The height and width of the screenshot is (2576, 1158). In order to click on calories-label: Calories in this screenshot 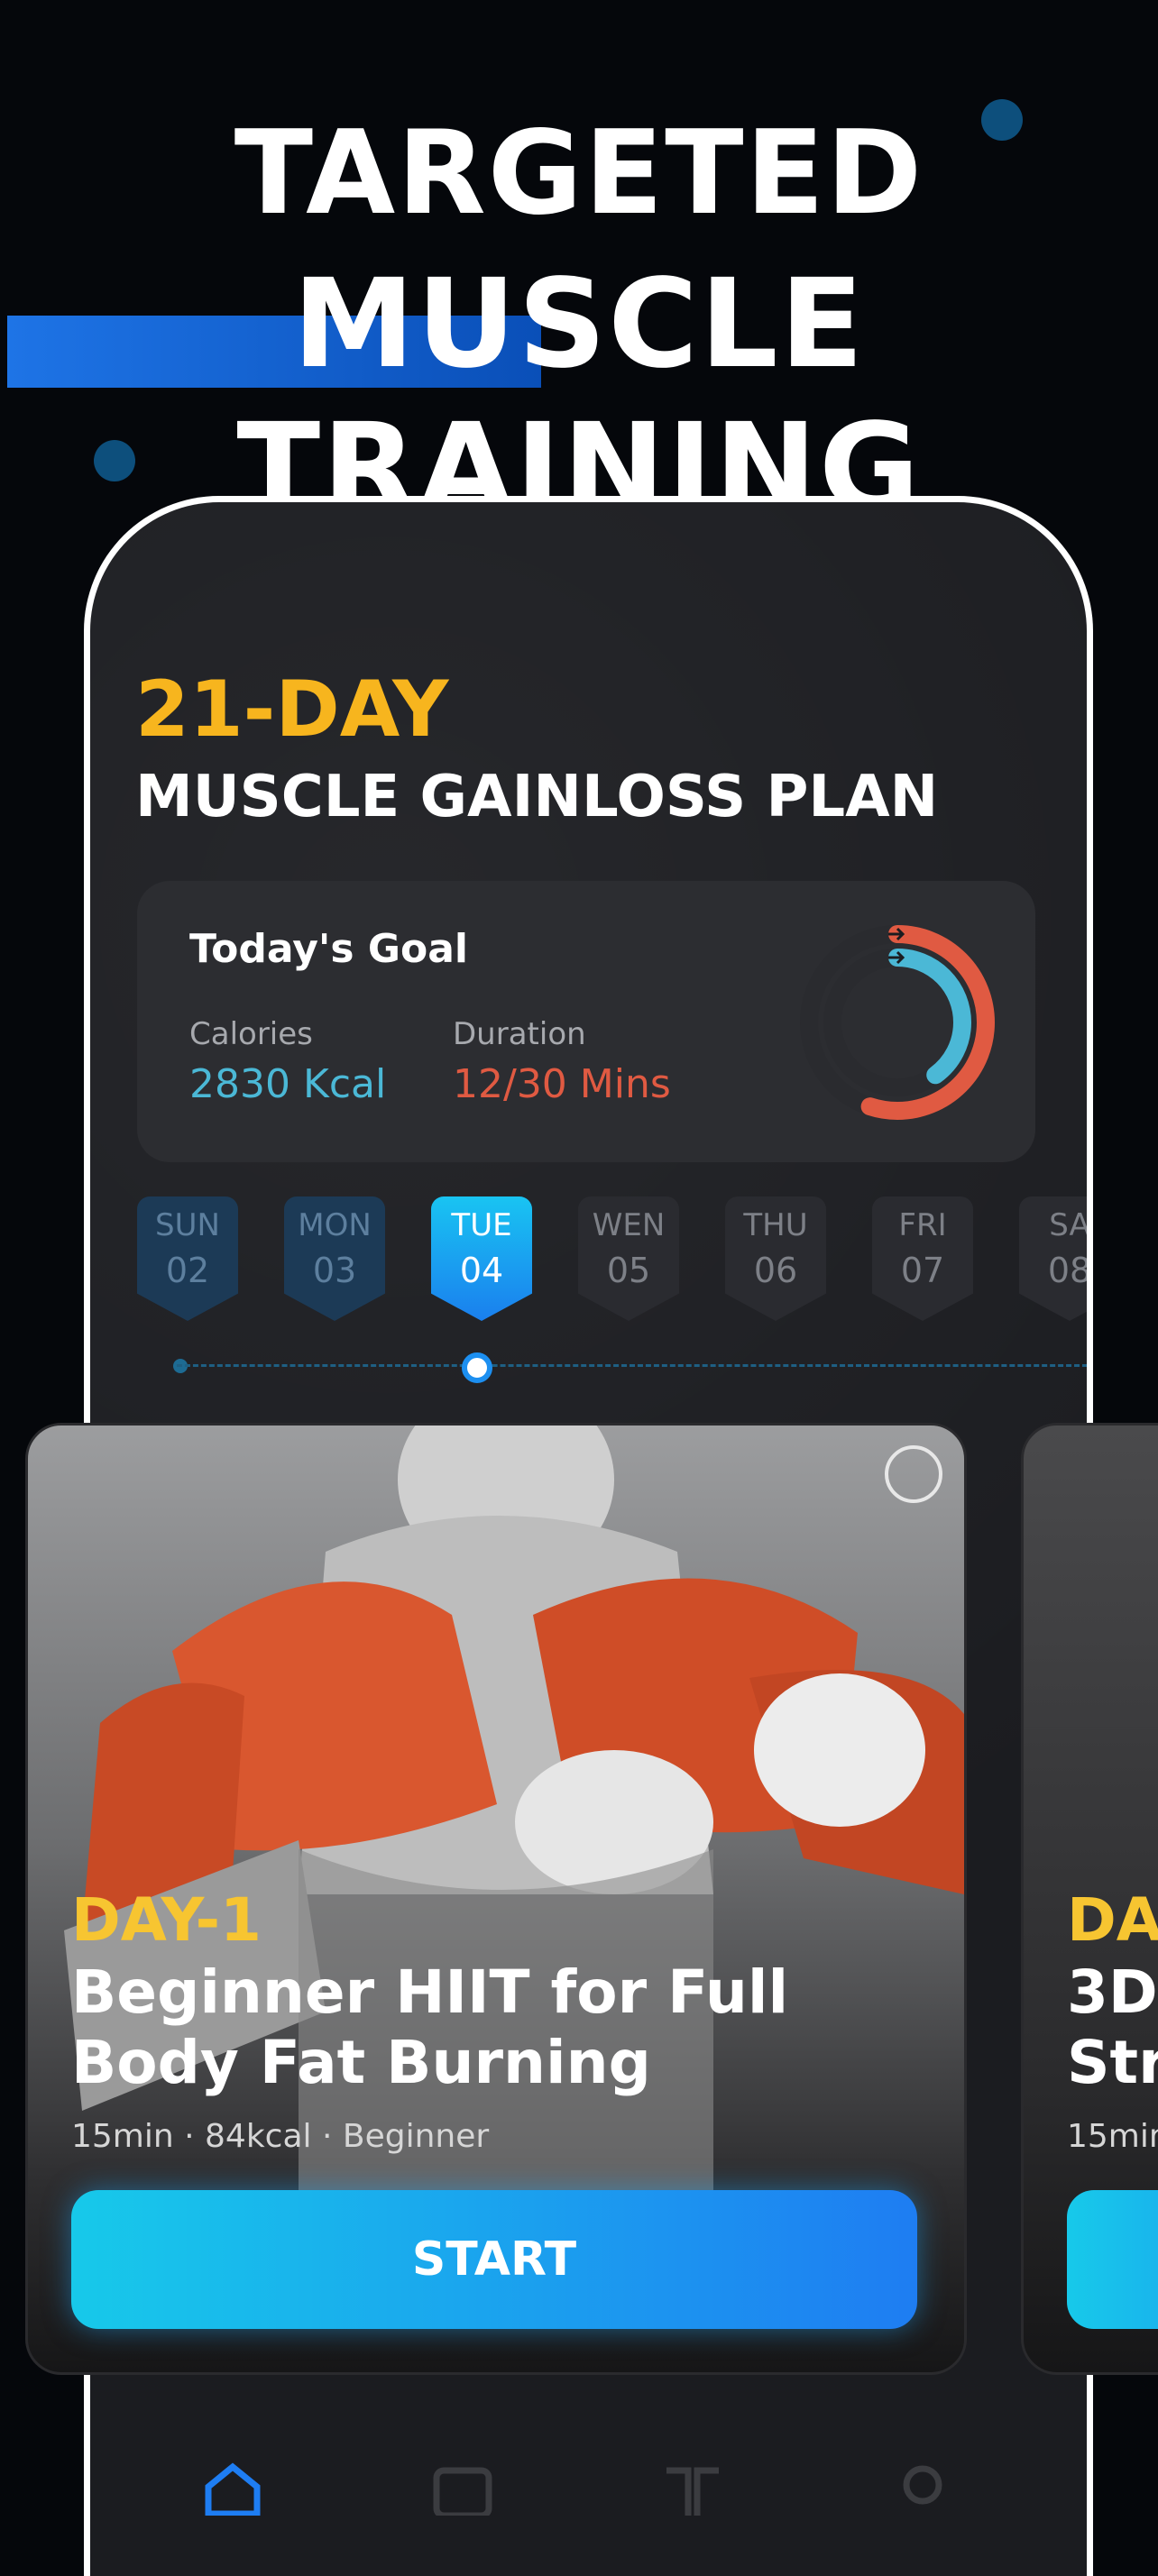, I will do `click(251, 1034)`.